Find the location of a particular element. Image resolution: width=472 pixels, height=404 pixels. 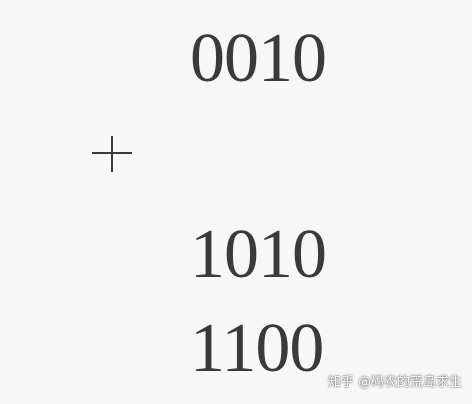

plus-icon is located at coordinates (112, 154).